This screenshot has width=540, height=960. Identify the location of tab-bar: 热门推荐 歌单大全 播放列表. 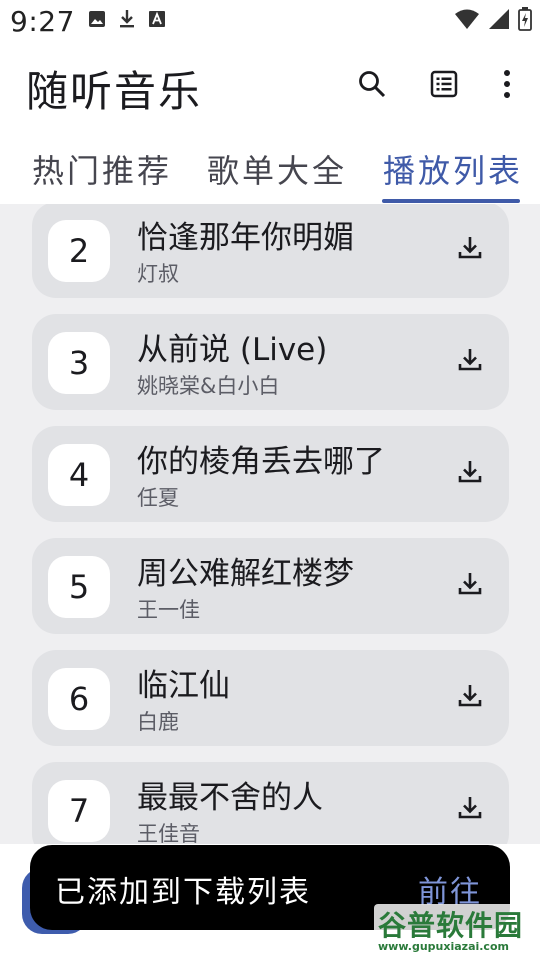
(270, 170).